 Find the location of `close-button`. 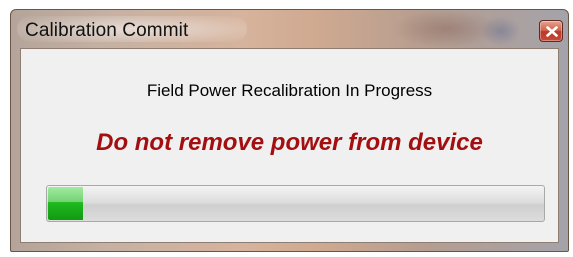

close-button is located at coordinates (551, 31).